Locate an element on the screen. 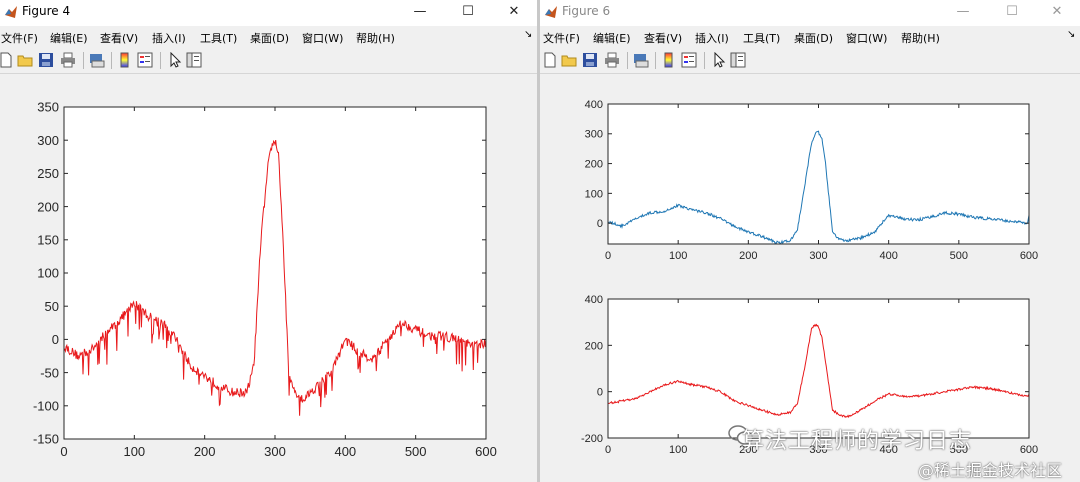 The width and height of the screenshot is (1080, 482). window-title: Figure 6 is located at coordinates (586, 11).